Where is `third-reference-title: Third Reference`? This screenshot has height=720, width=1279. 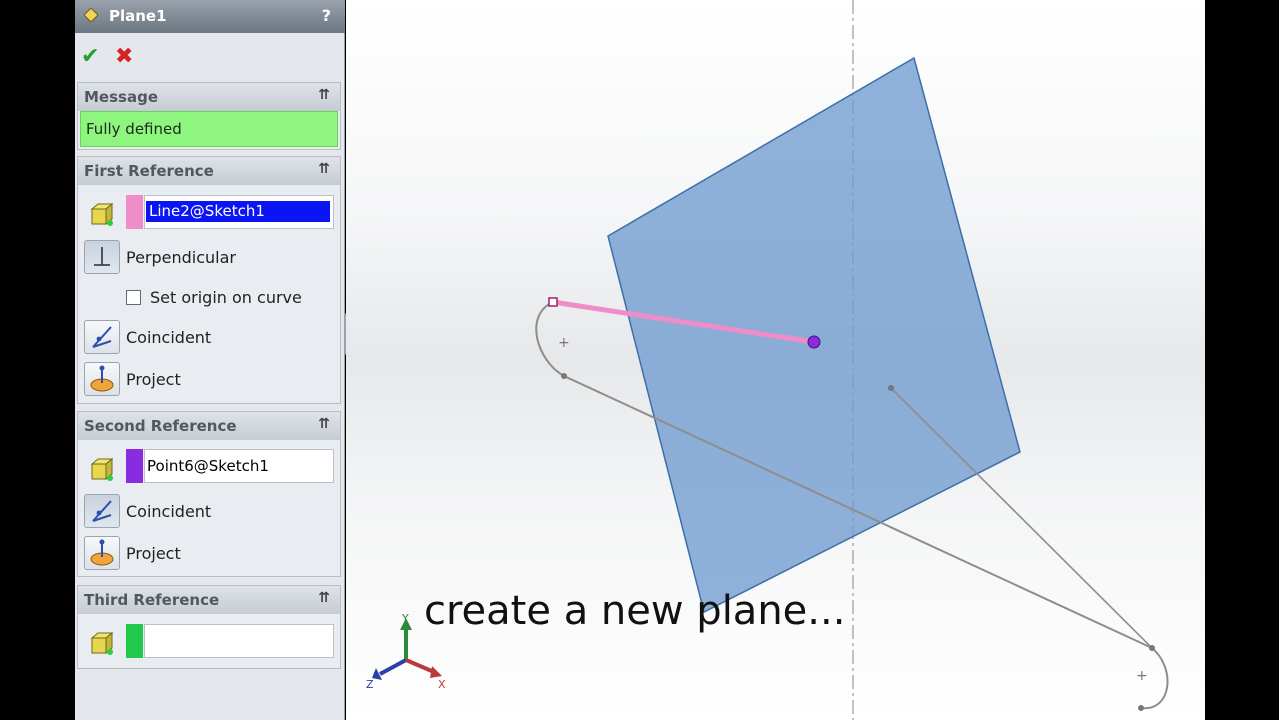
third-reference-title: Third Reference is located at coordinates (152, 600).